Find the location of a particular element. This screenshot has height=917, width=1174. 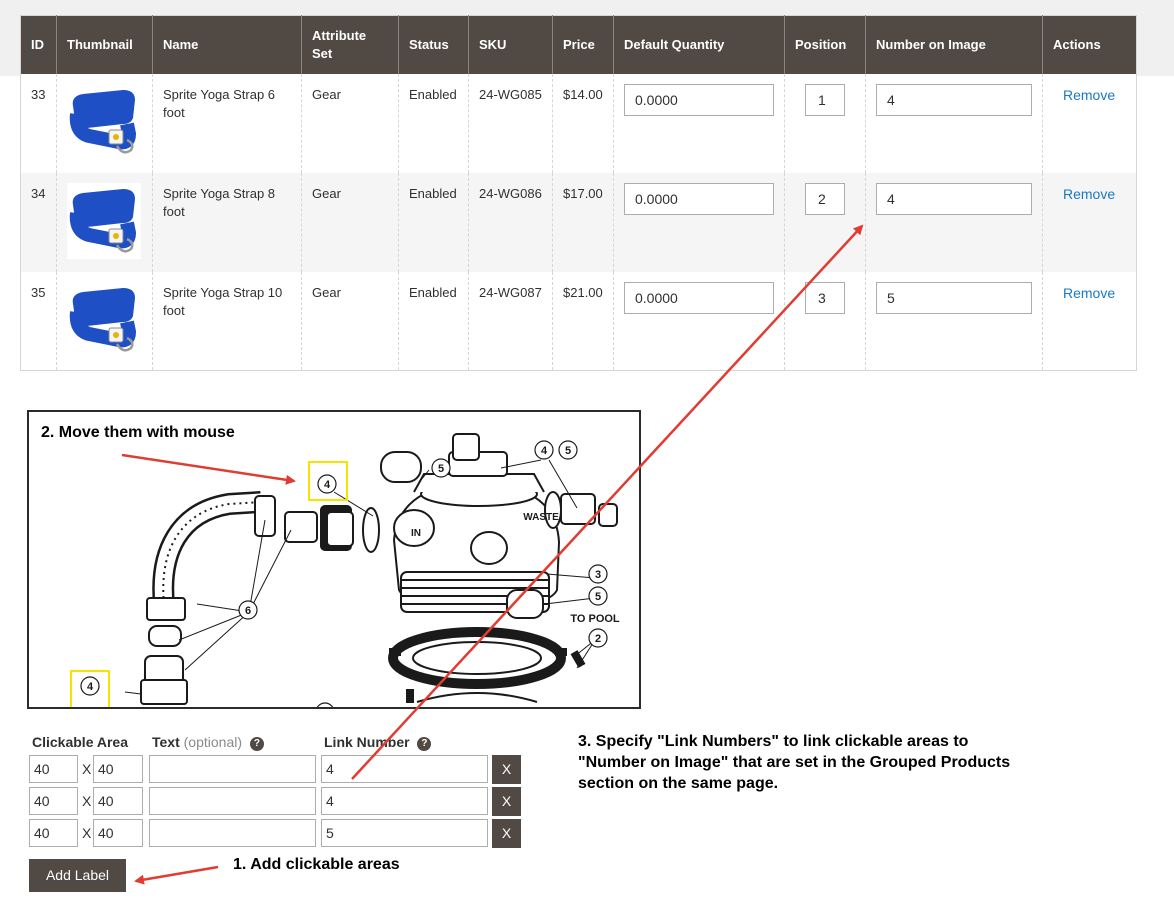

in-port-label: IN is located at coordinates (416, 533).